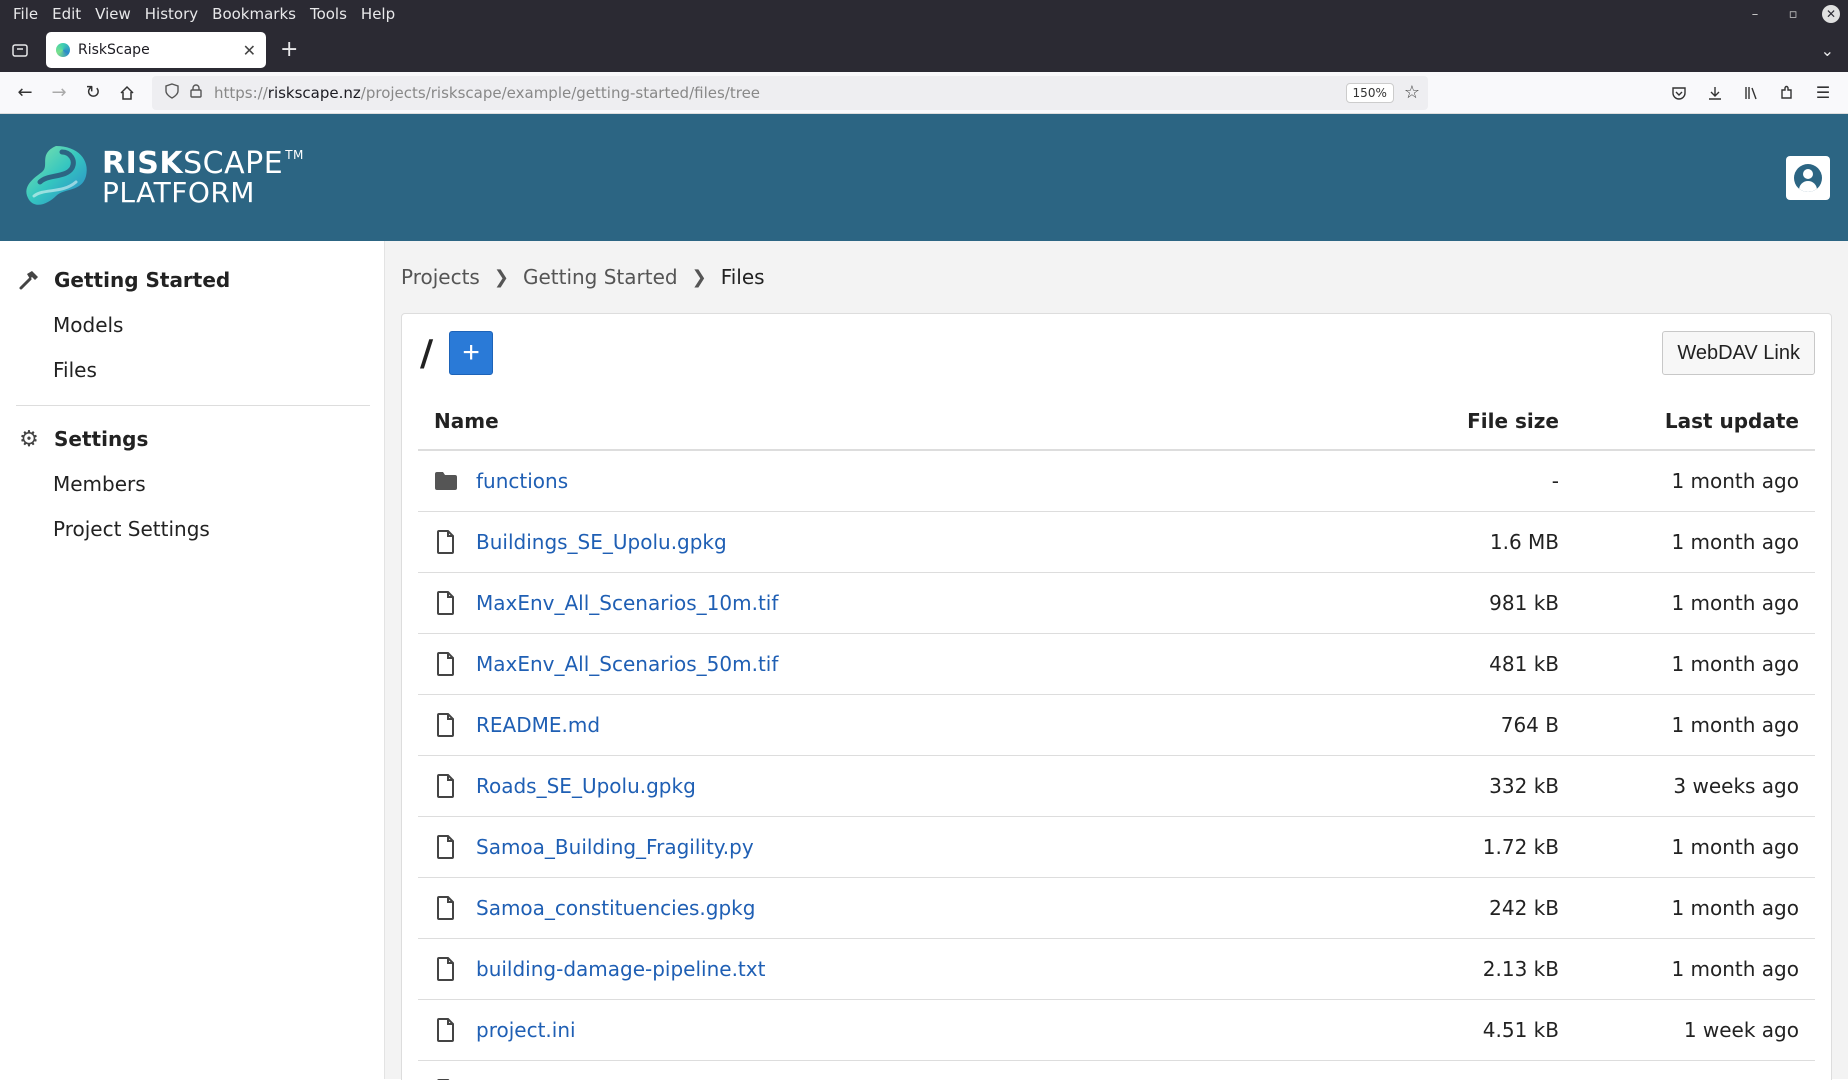 The width and height of the screenshot is (1848, 1080). Describe the element at coordinates (56, 175) in the screenshot. I see `riskscape-logo-icon` at that location.